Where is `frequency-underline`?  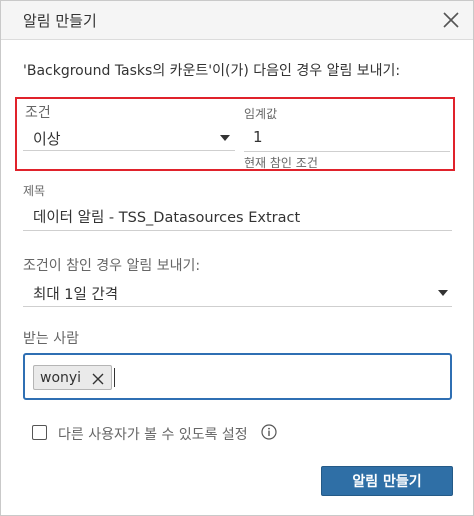
frequency-underline is located at coordinates (237, 306).